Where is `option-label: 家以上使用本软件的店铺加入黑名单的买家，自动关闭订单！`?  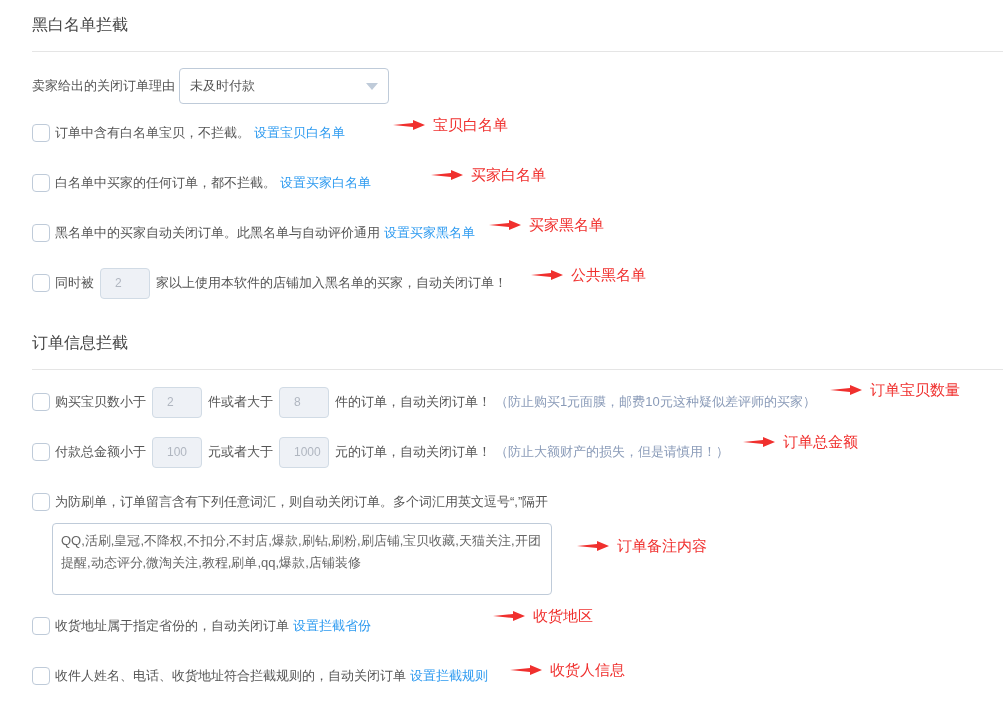
option-label: 家以上使用本软件的店铺加入黑名单的买家，自动关闭订单！ is located at coordinates (331, 283).